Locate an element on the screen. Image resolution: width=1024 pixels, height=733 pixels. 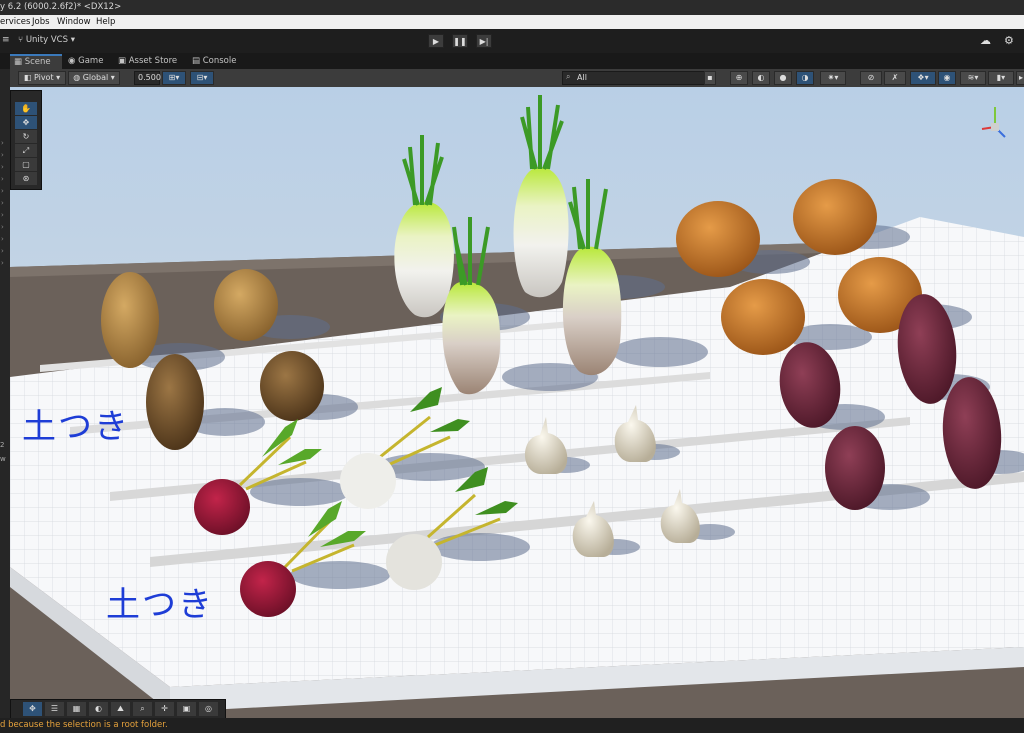
eye-icon: ◉ is located at coordinates (947, 77).